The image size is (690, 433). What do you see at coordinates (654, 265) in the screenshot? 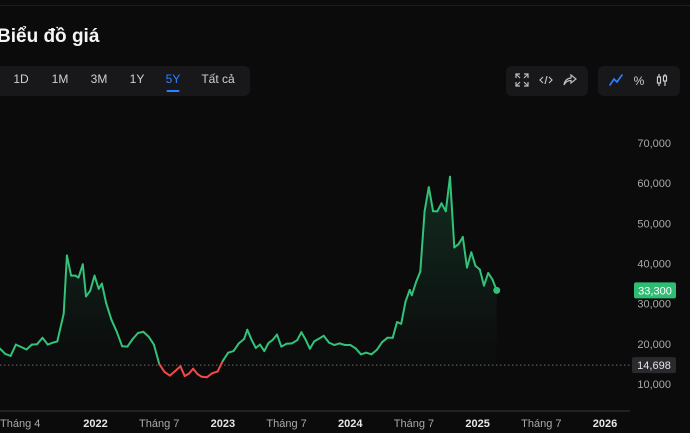
I see `y-tick-label: 40,000` at bounding box center [654, 265].